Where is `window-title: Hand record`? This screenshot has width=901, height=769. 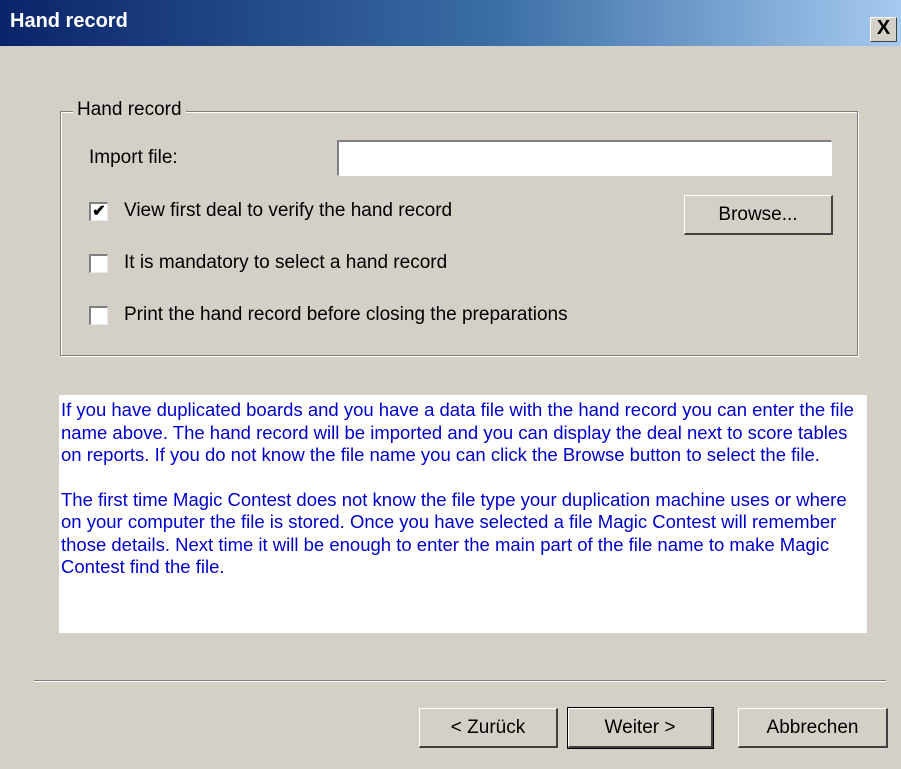 window-title: Hand record is located at coordinates (69, 21).